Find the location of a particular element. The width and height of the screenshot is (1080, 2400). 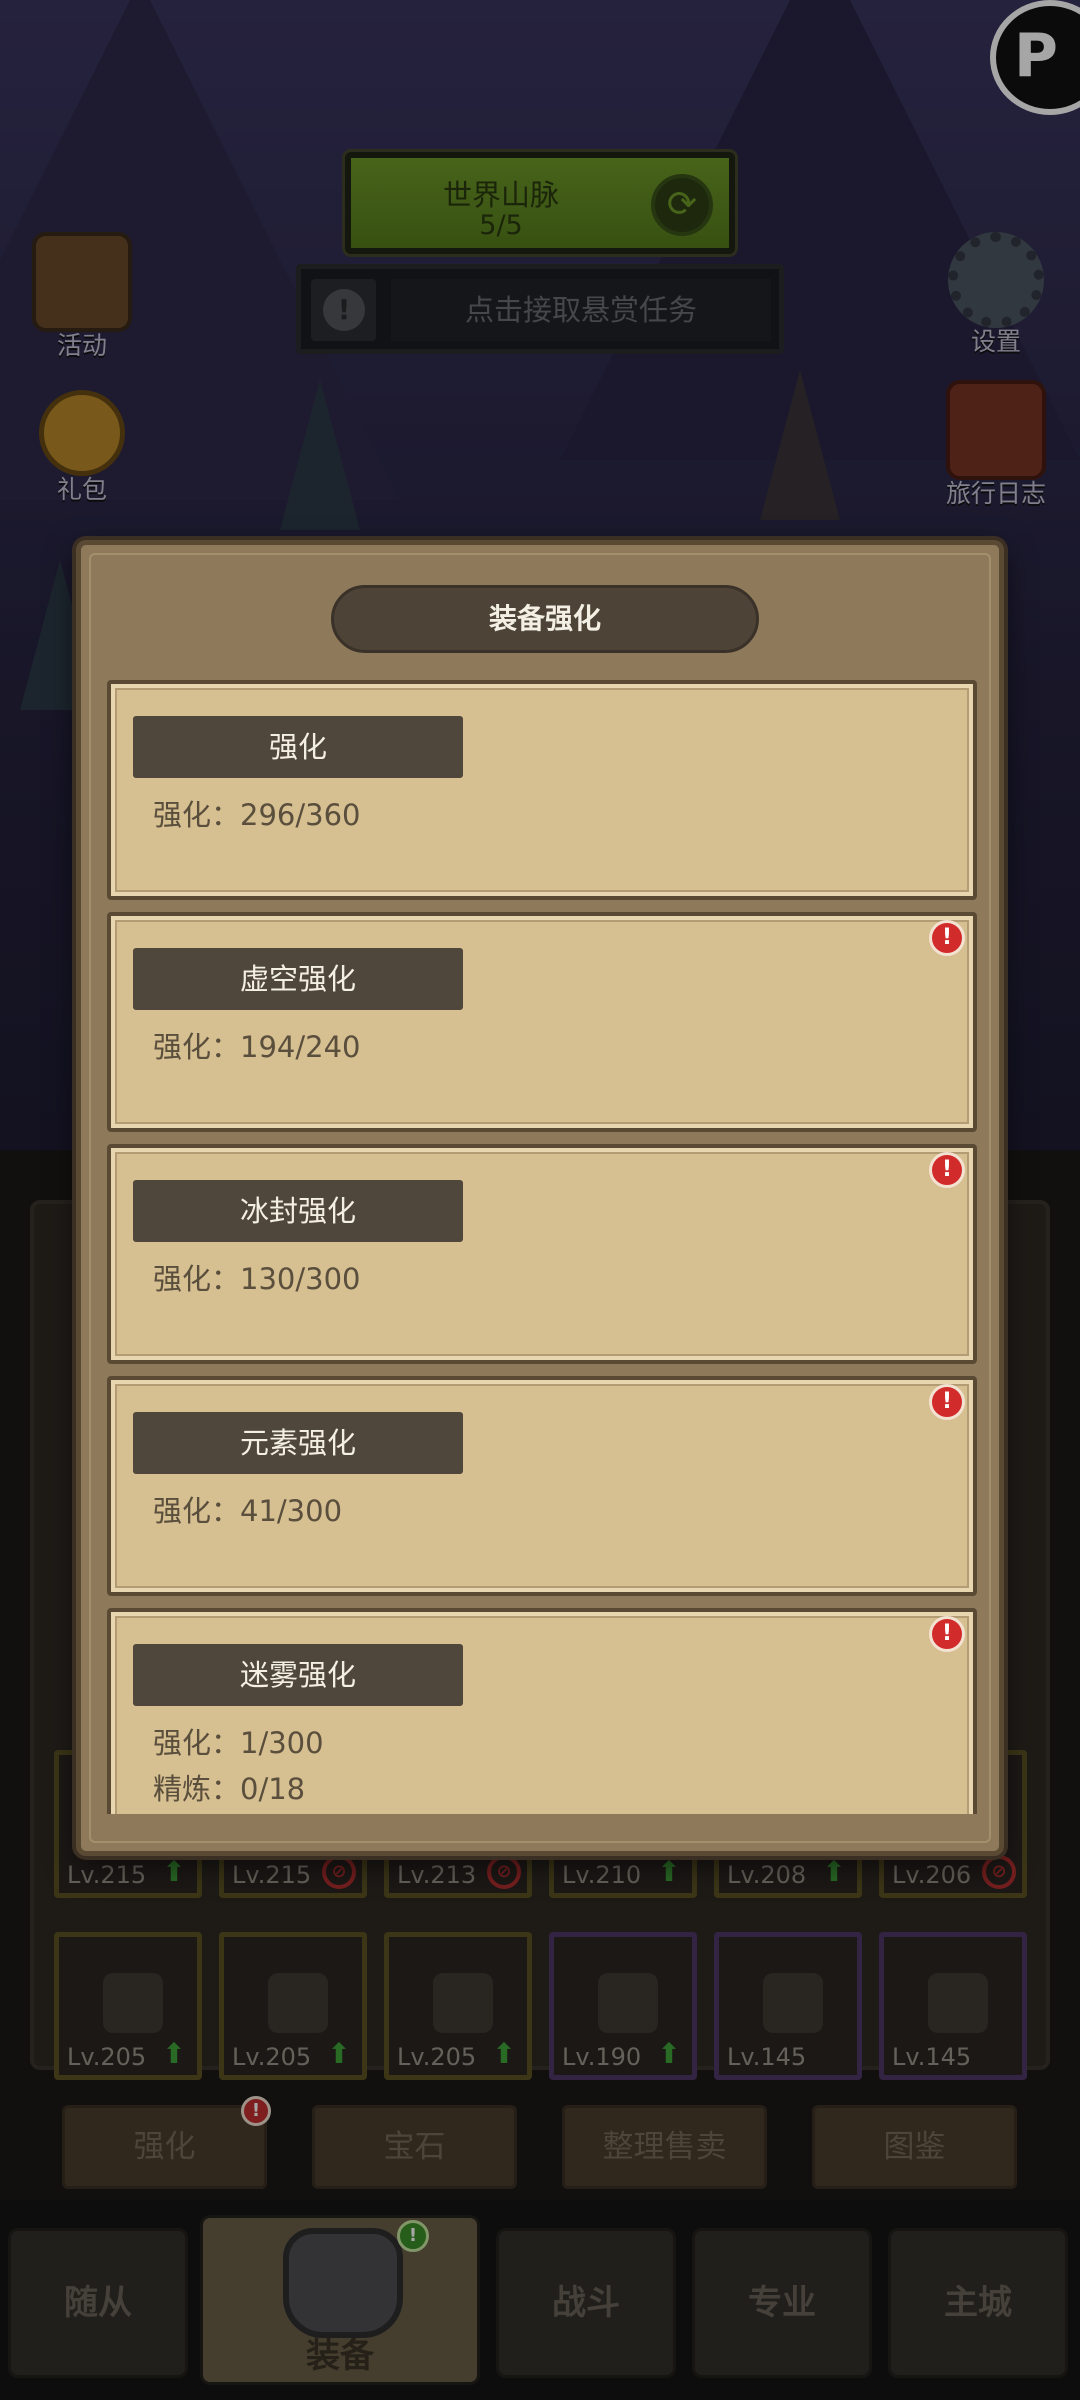

slot-level: Lv.213 is located at coordinates (437, 1875).